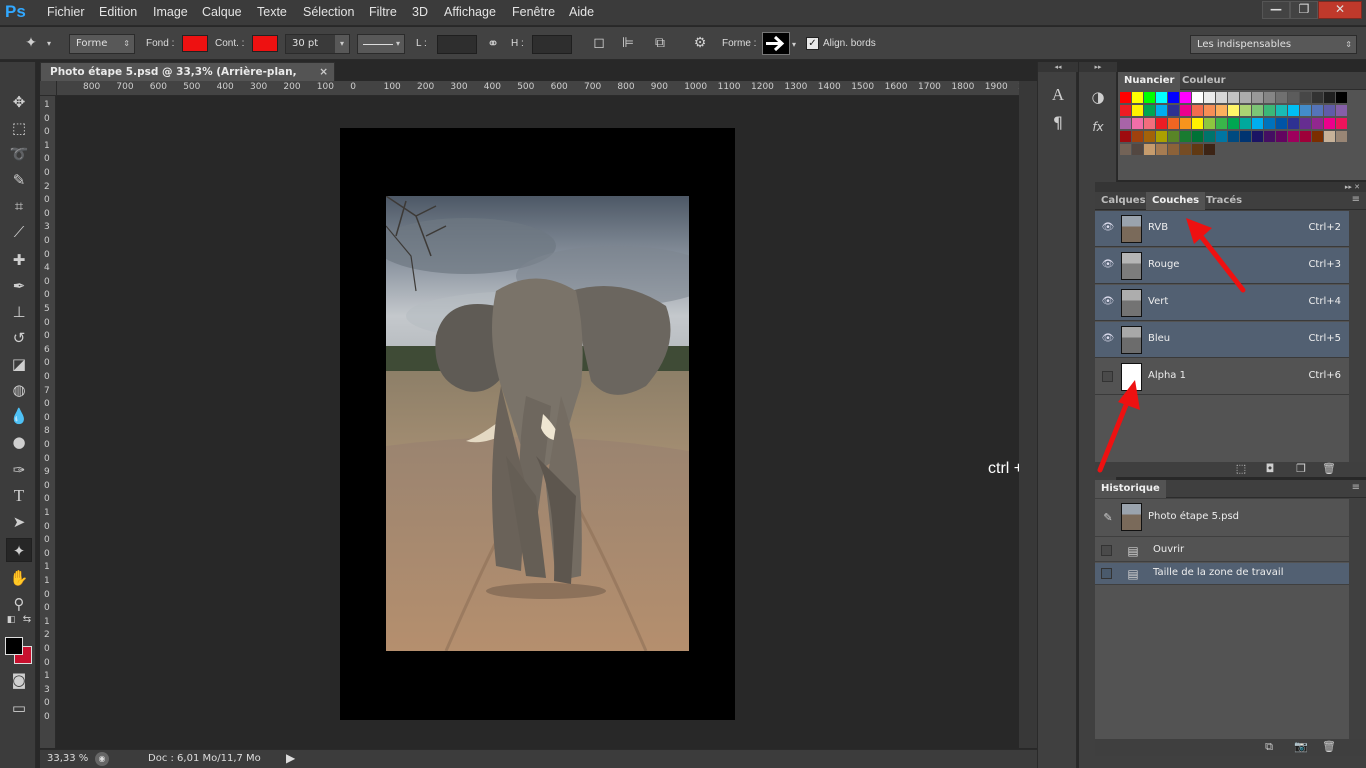 This screenshot has width=1366, height=768. Describe the element at coordinates (1204, 81) in the screenshot. I see `tab-couleur: Couleur` at that location.